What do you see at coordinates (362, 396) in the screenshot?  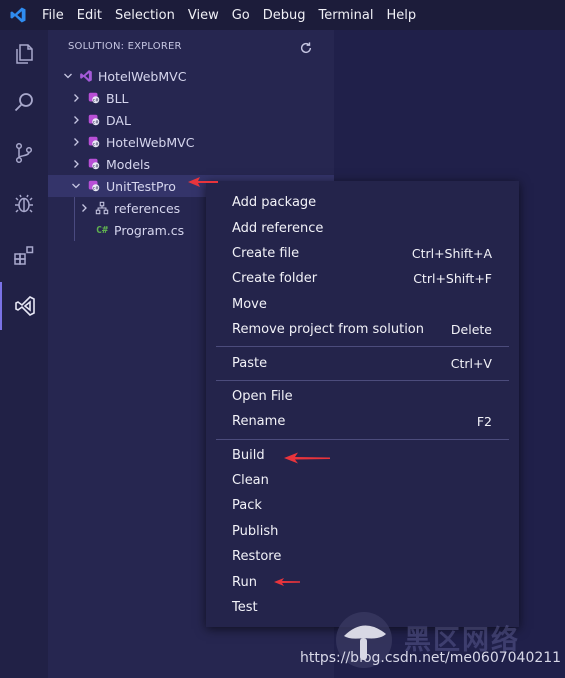 I see `menu-item-open-file: Open File` at bounding box center [362, 396].